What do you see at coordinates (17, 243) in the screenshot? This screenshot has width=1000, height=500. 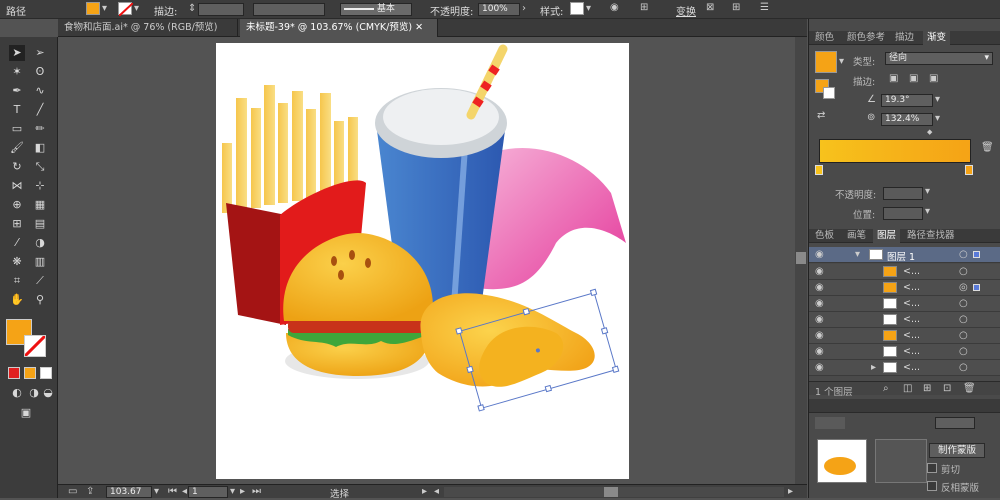 I see `eyedropper-tool-icon: ⁄` at bounding box center [17, 243].